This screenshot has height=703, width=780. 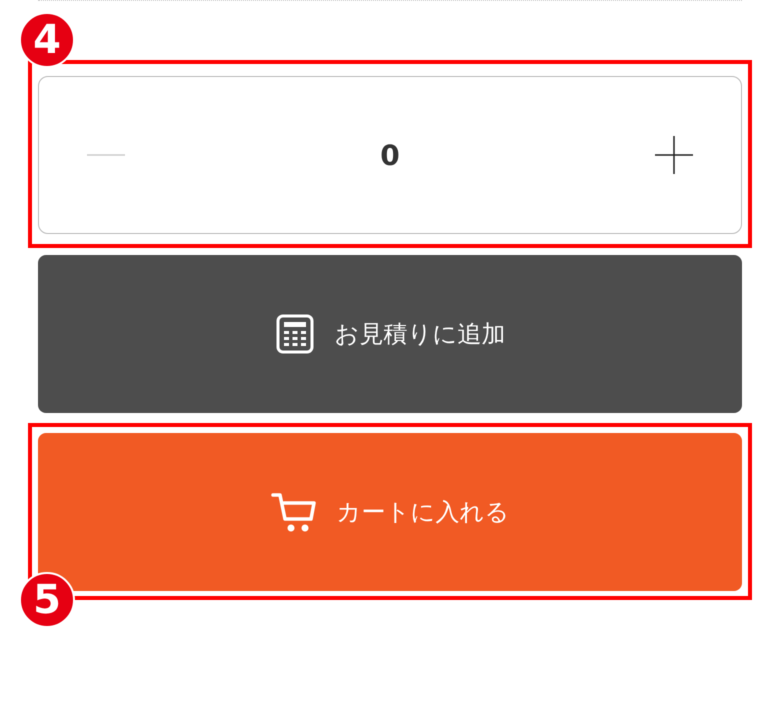 I want to click on plus-button, so click(x=673, y=155).